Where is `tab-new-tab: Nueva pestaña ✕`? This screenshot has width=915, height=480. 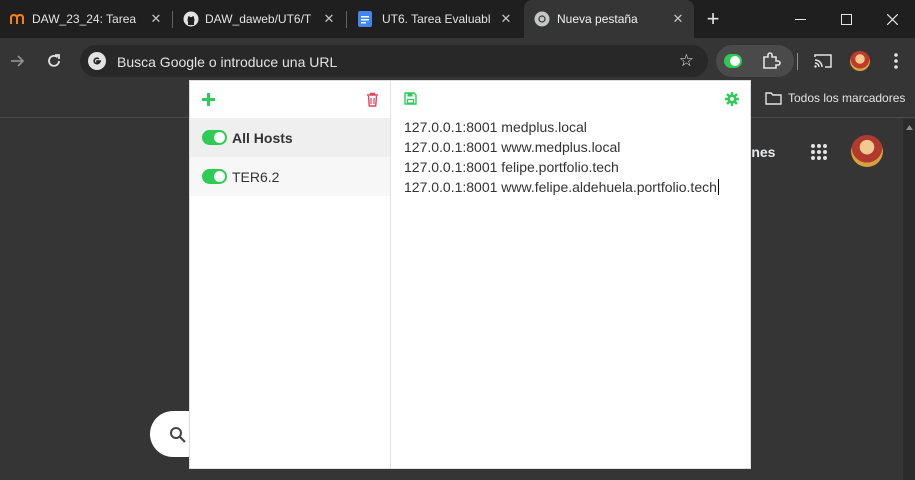 tab-new-tab: Nueva pestaña ✕ is located at coordinates (609, 19).